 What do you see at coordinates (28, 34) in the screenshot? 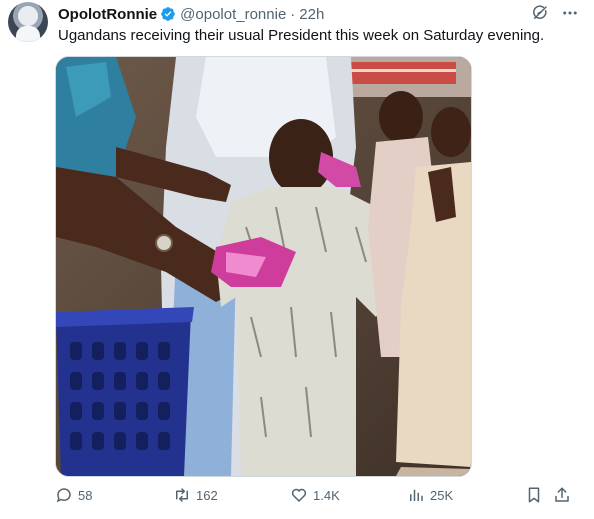
I see `avatar-shirt` at bounding box center [28, 34].